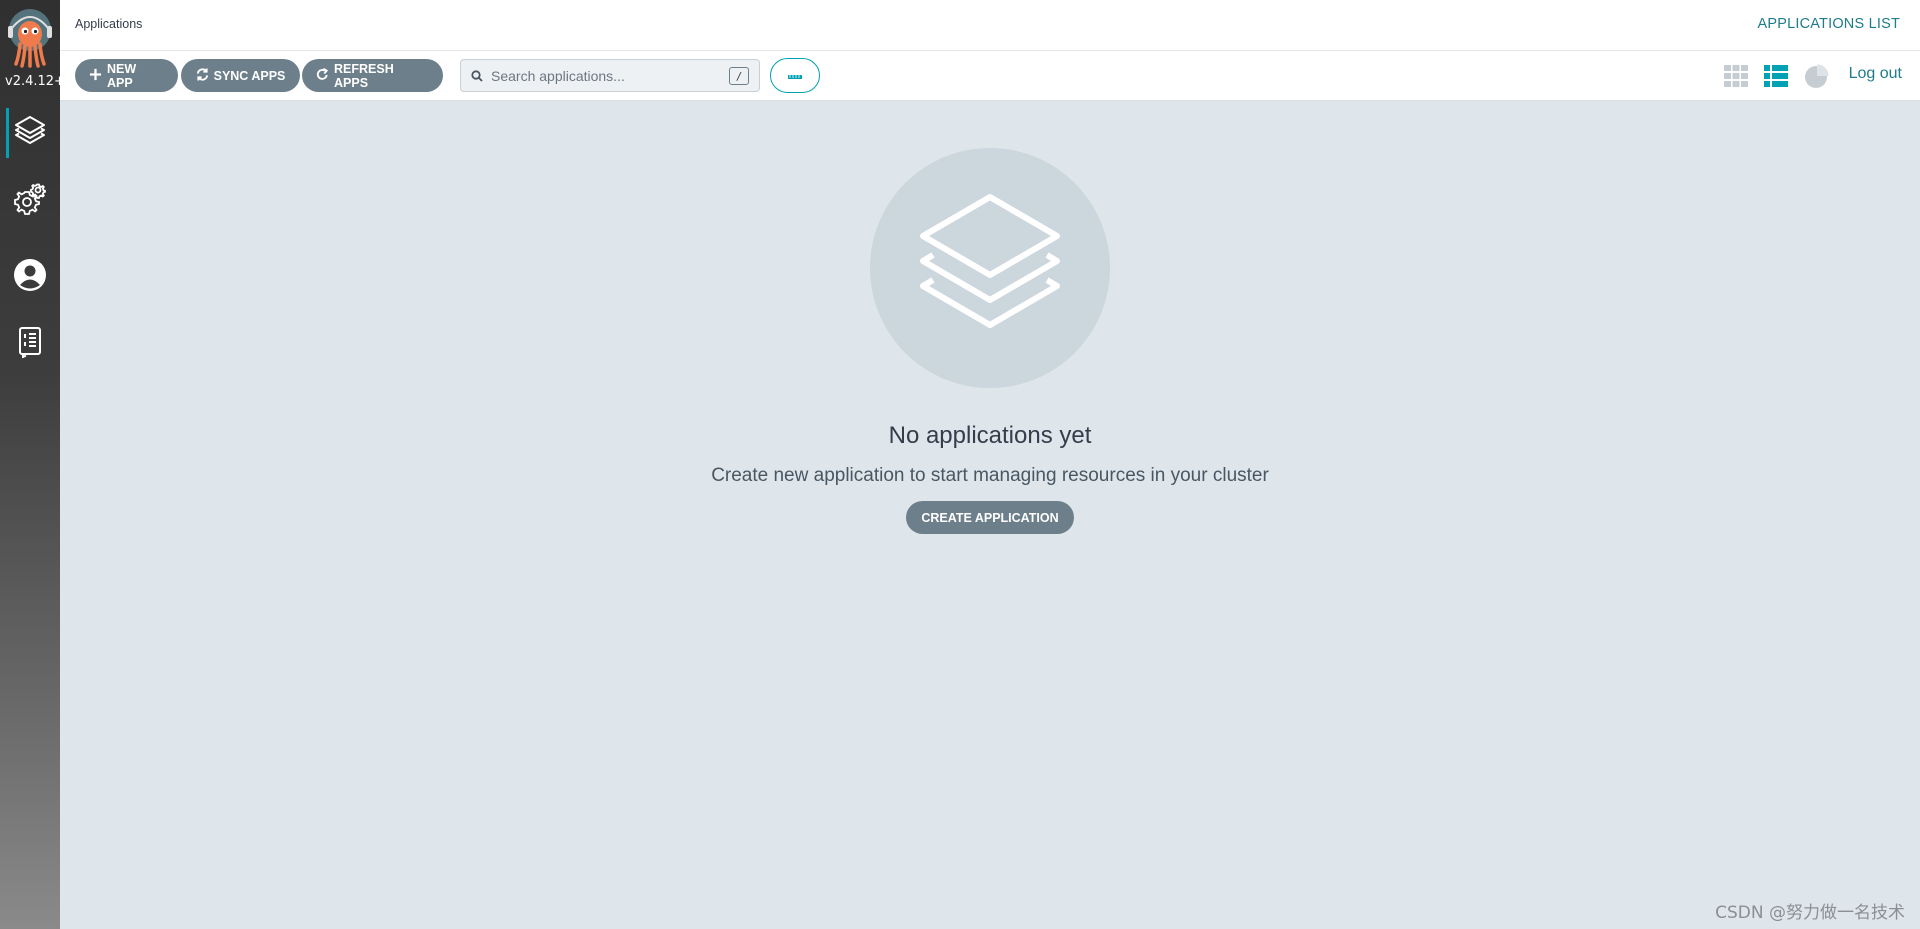  I want to click on new-app-button: NEW APP, so click(126, 75).